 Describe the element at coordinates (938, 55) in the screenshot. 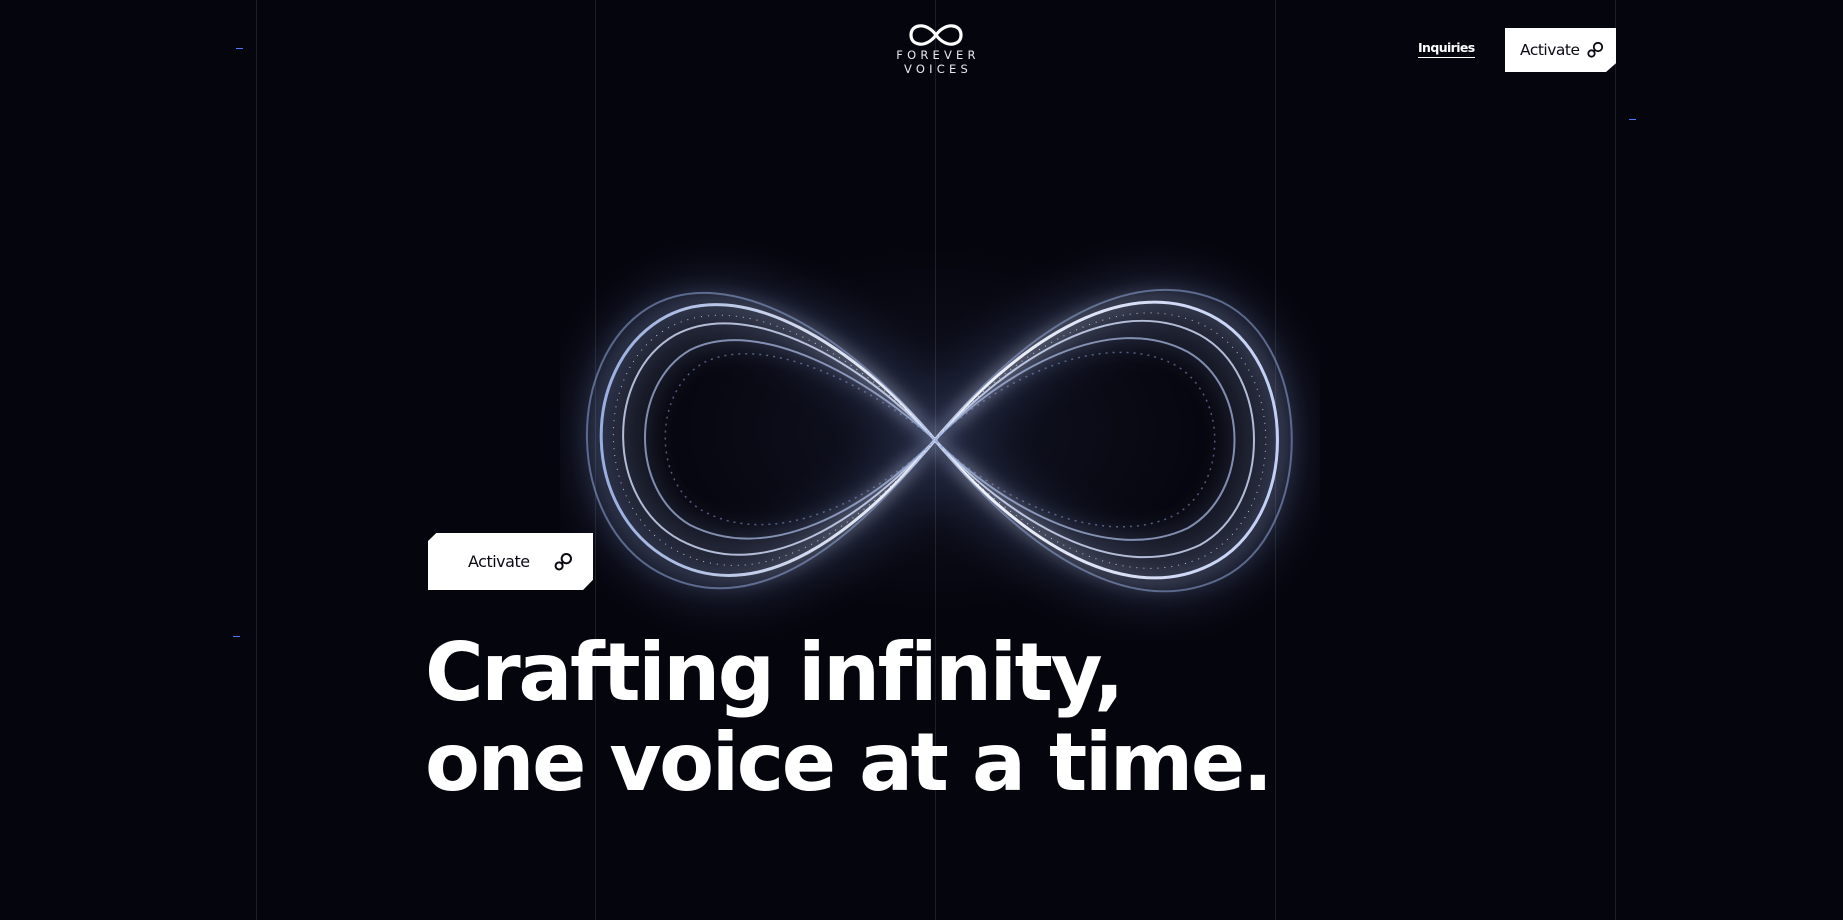

I see `logo-wordmark-line1: FOREVER` at that location.